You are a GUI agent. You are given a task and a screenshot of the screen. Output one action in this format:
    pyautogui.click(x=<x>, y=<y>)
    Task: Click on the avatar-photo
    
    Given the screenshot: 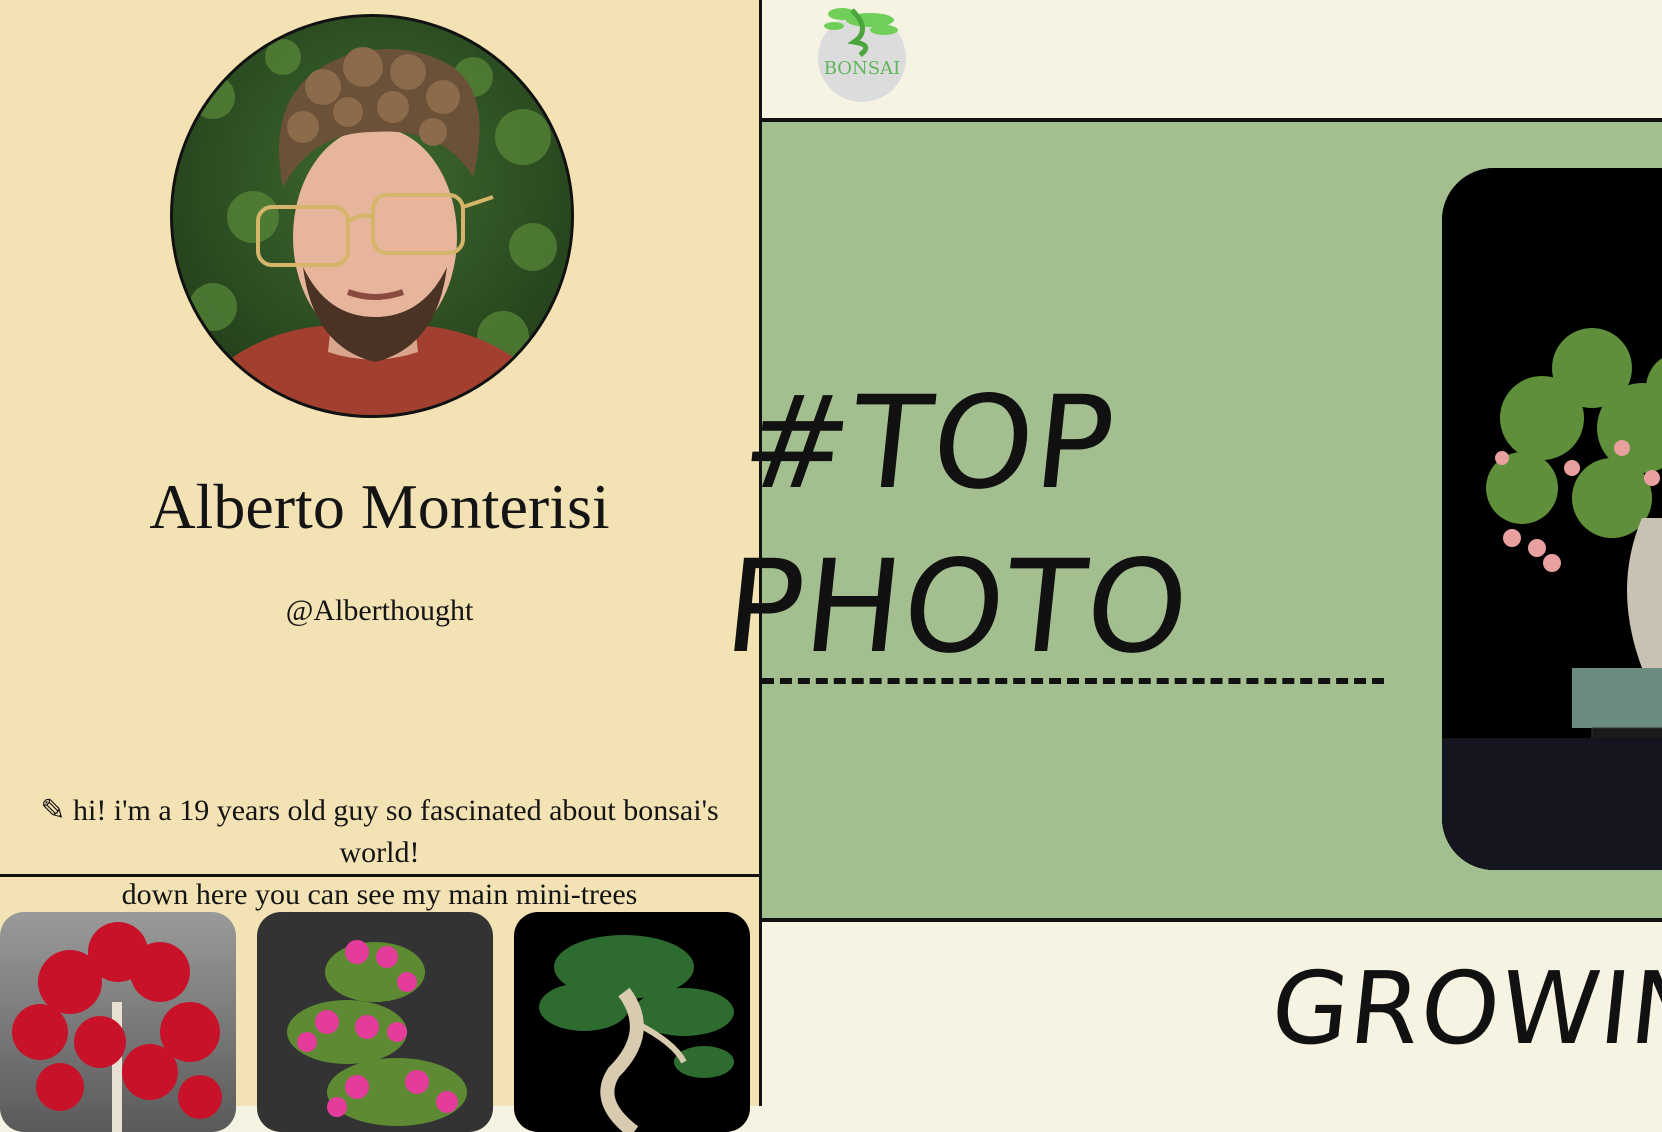 What is the action you would take?
    pyautogui.click(x=372, y=216)
    